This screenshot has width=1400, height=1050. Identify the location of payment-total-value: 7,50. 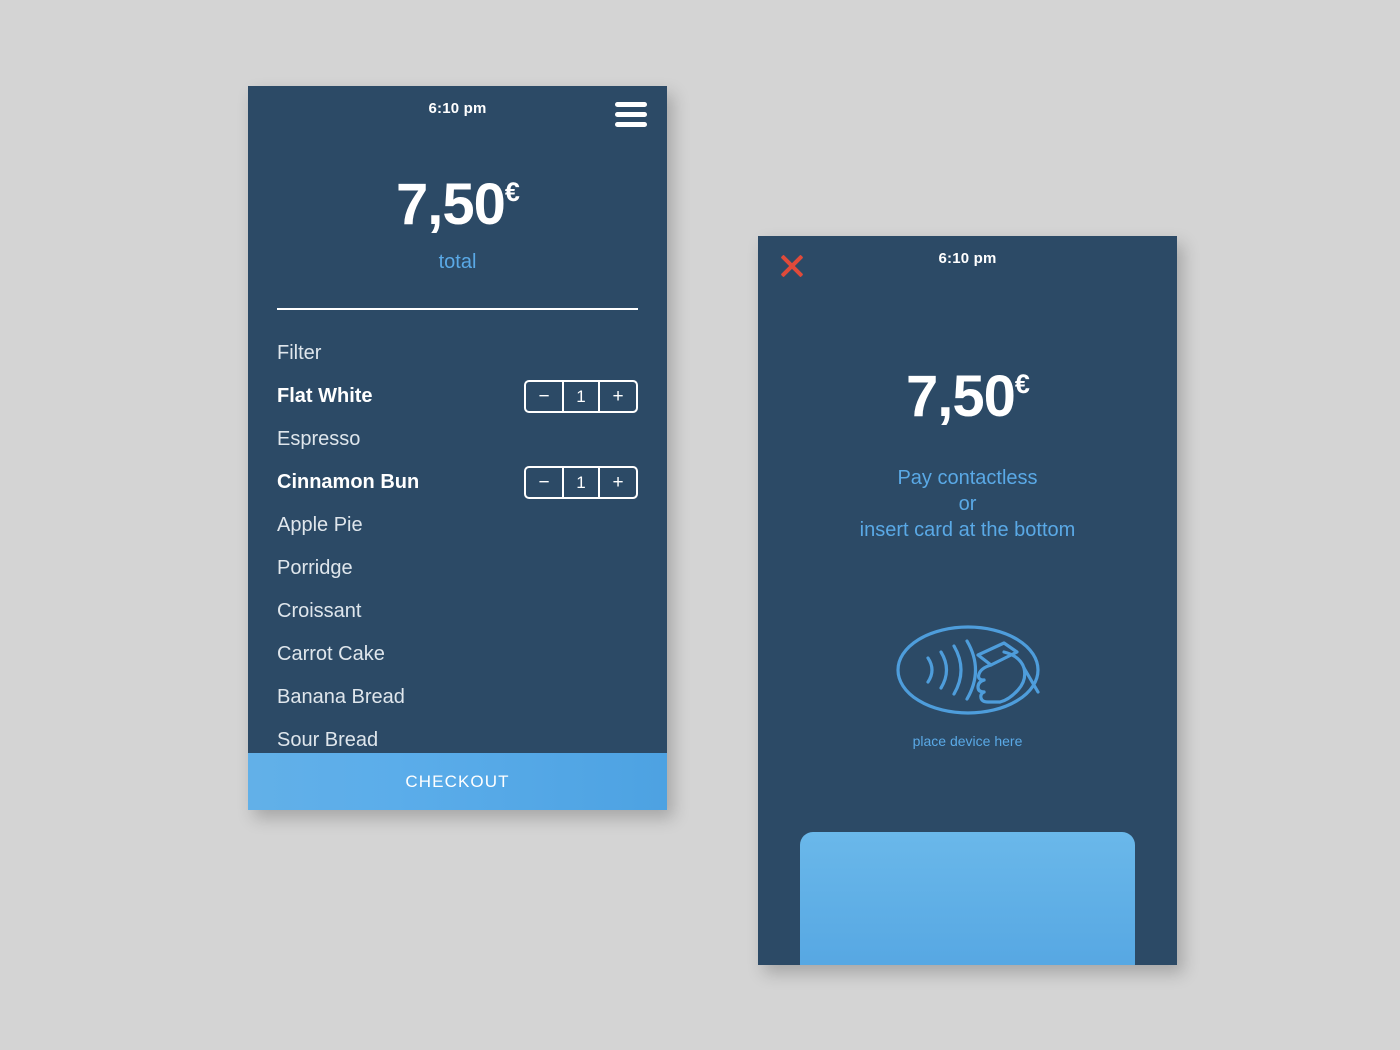
(961, 396).